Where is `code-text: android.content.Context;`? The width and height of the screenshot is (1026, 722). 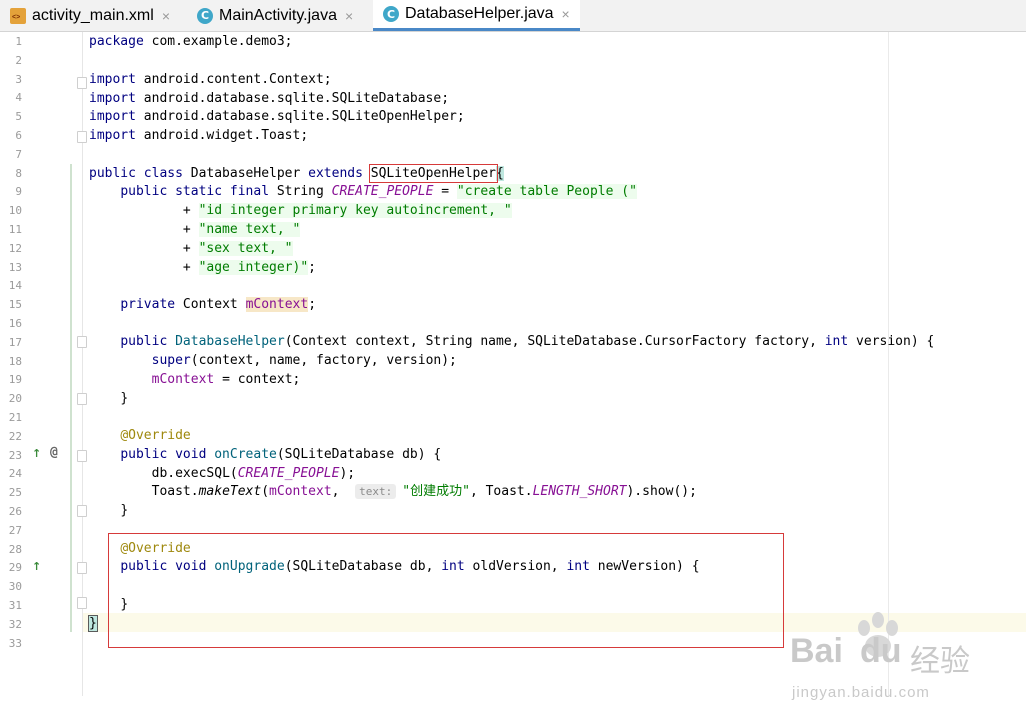
code-text: android.content.Context; is located at coordinates (233, 79).